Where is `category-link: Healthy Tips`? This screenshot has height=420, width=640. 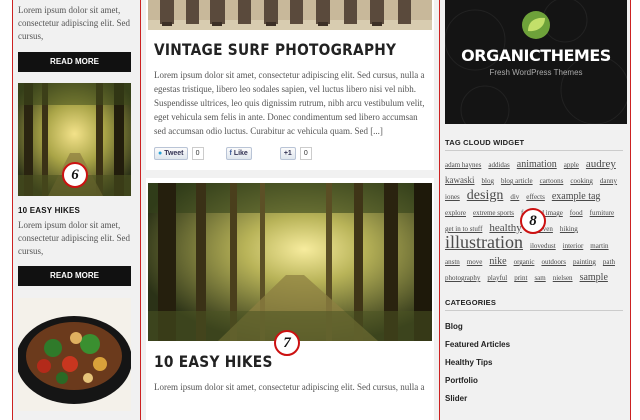
category-link: Healthy Tips is located at coordinates (534, 363).